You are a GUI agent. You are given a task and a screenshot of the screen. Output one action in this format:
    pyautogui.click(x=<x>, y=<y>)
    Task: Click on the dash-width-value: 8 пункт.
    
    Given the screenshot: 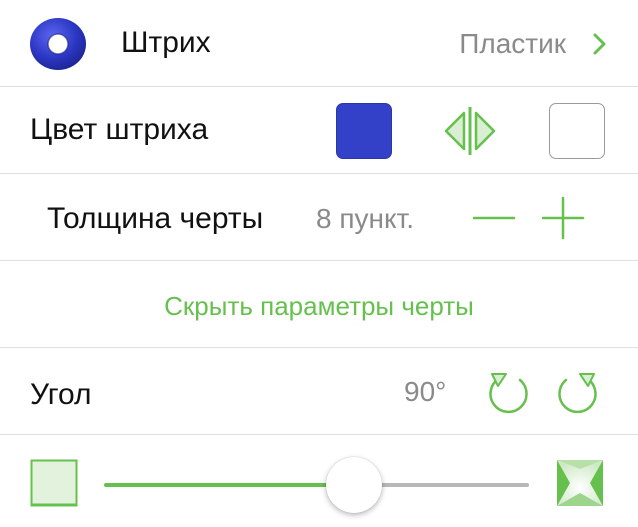 What is the action you would take?
    pyautogui.click(x=365, y=218)
    